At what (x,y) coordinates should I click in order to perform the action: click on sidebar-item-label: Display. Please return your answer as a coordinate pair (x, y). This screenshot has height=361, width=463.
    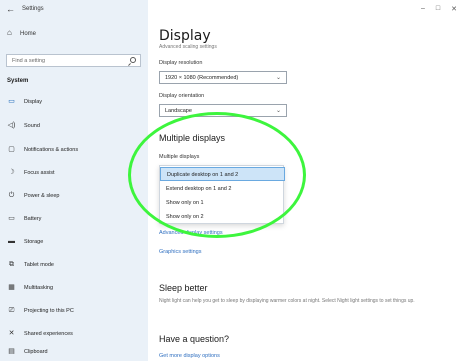
    Looking at the image, I should click on (33, 102).